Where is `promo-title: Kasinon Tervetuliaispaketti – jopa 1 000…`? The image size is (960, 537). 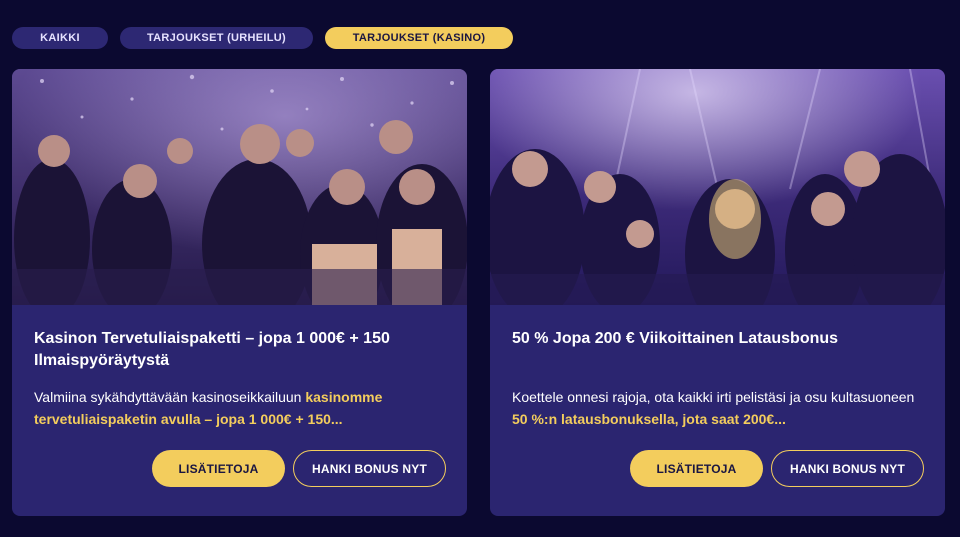 promo-title: Kasinon Tervetuliaispaketti – jopa 1 000… is located at coordinates (212, 349).